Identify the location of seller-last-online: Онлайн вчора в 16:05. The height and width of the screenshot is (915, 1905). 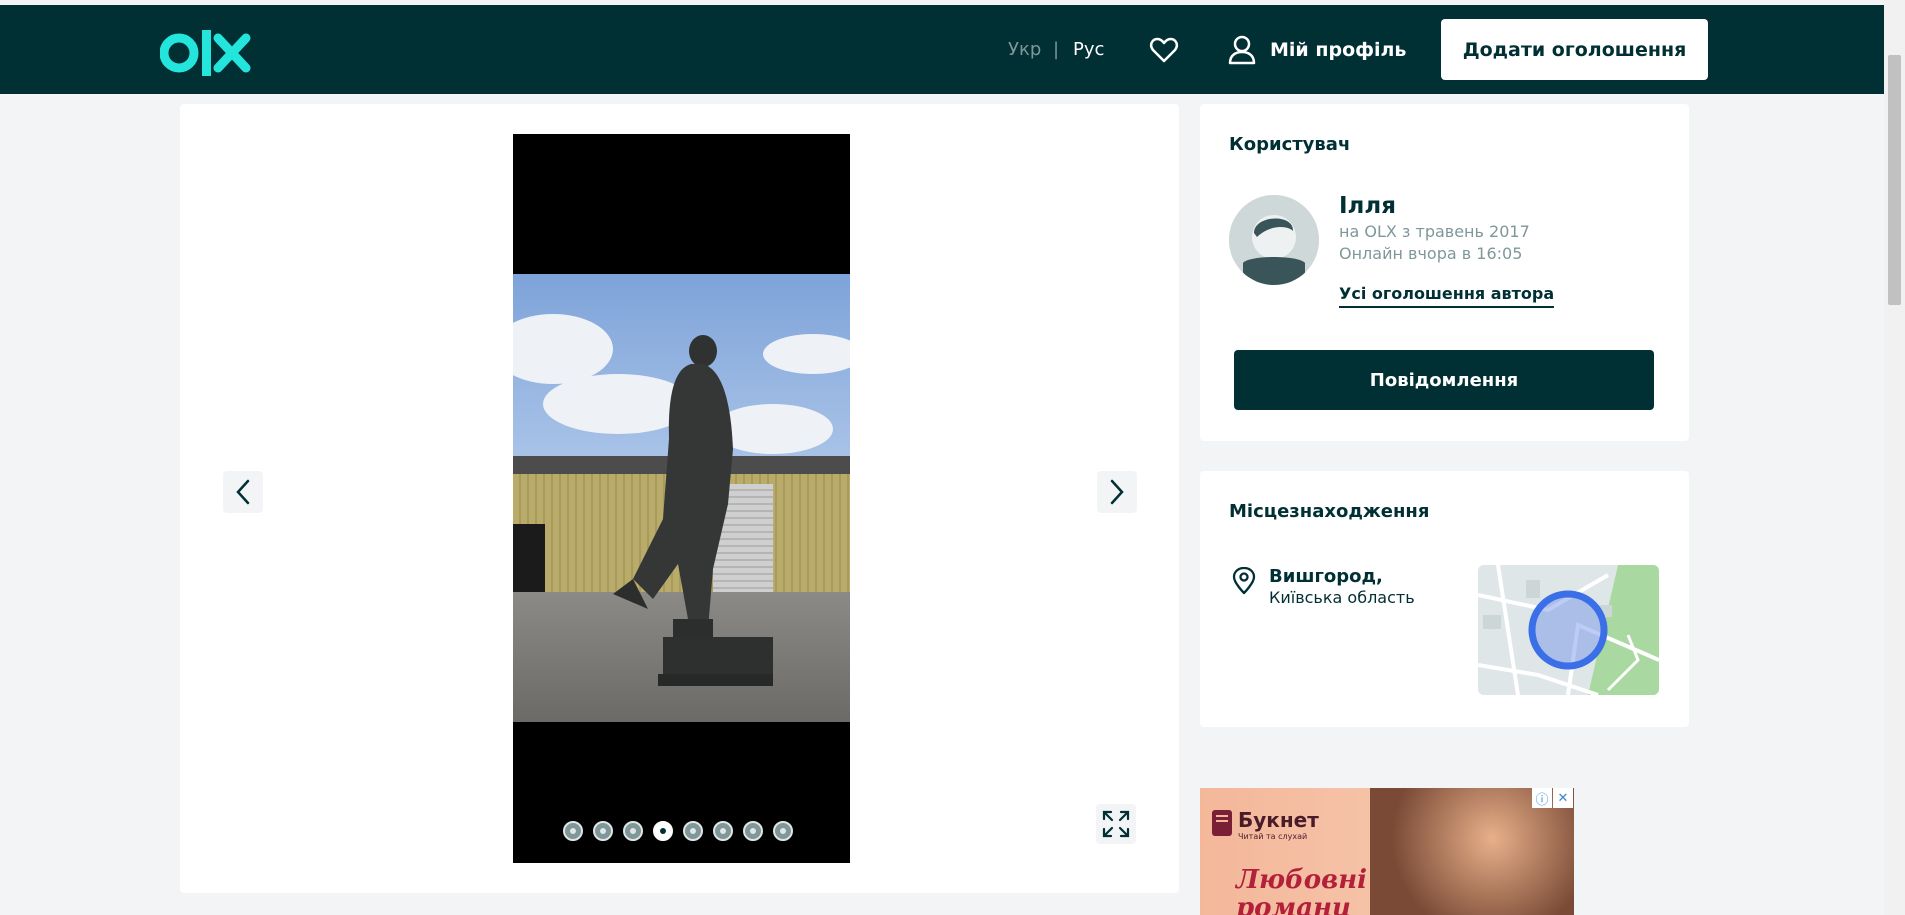
(1431, 253).